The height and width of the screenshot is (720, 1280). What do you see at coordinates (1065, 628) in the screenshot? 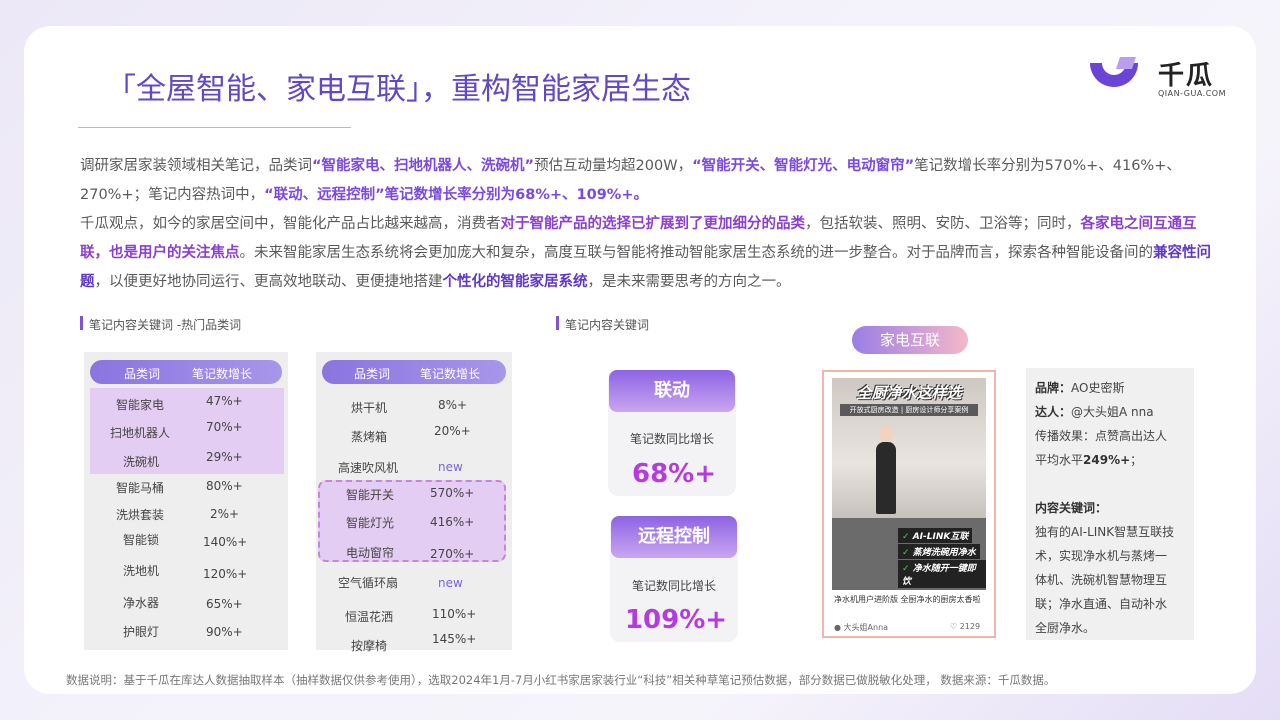
I see `keyword-text: 全厨净水。` at bounding box center [1065, 628].